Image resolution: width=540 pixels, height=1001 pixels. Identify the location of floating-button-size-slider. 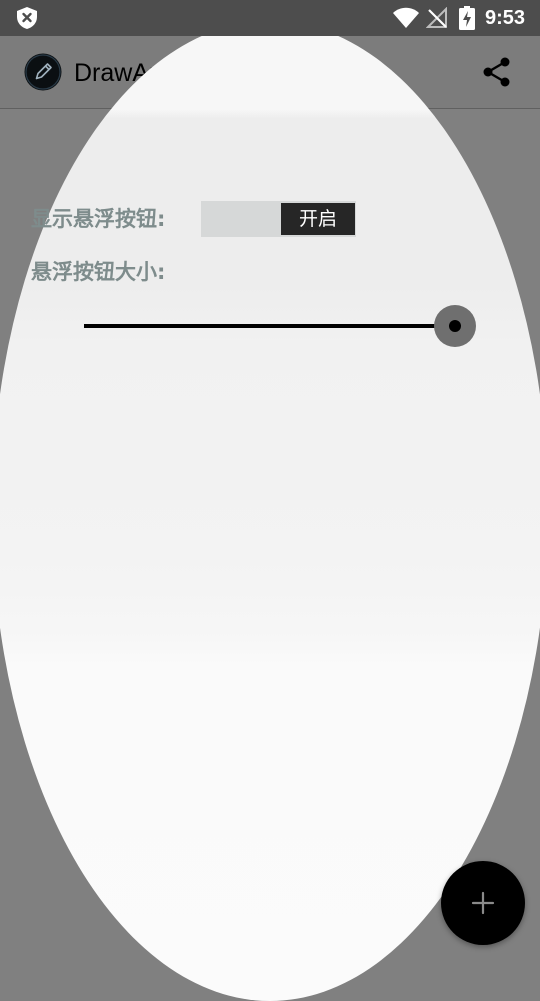
(281, 326).